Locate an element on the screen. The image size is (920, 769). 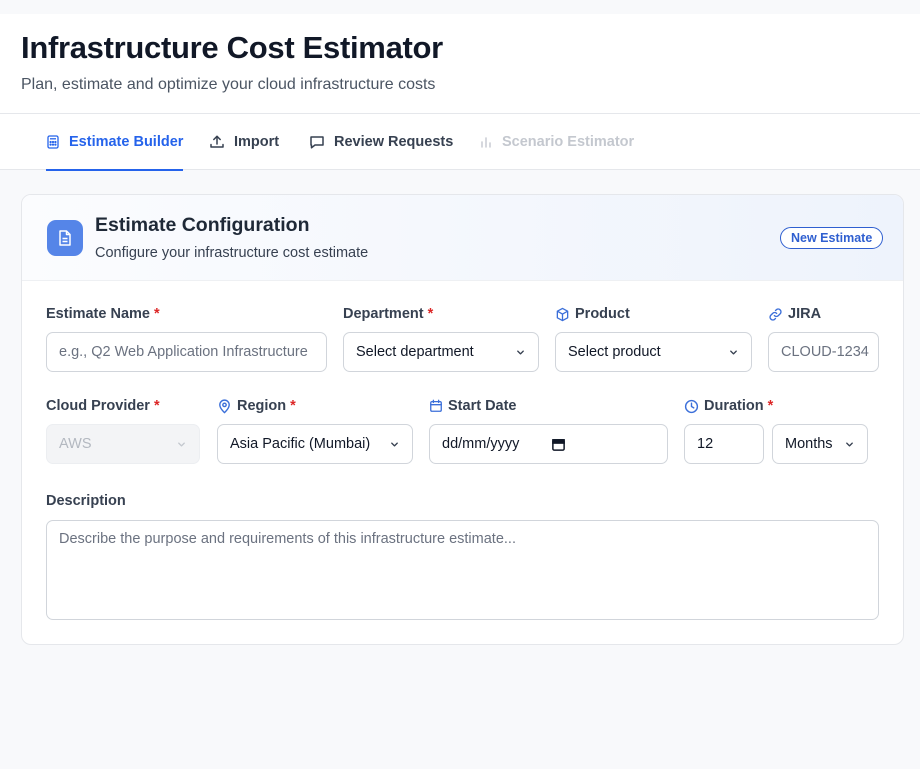
tab-scenario-estimator: Scenario Estimator is located at coordinates (556, 141).